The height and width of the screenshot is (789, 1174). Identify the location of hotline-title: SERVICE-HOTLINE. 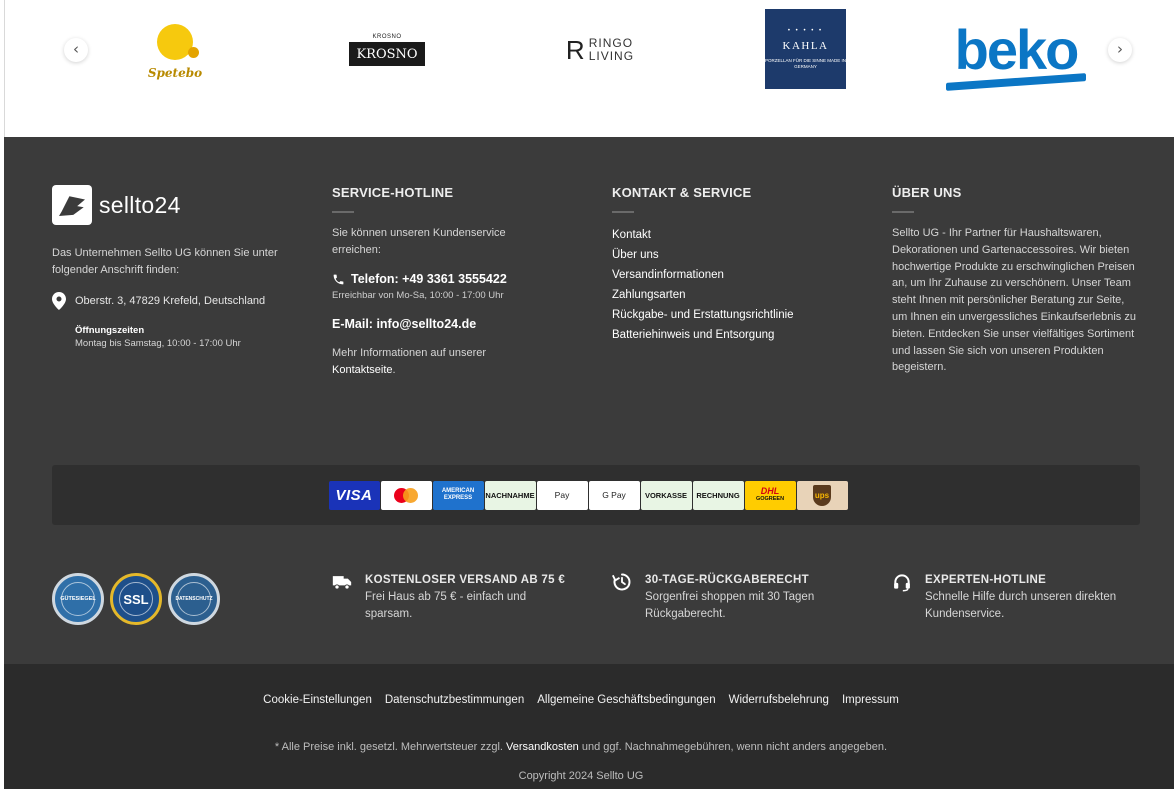
(393, 192).